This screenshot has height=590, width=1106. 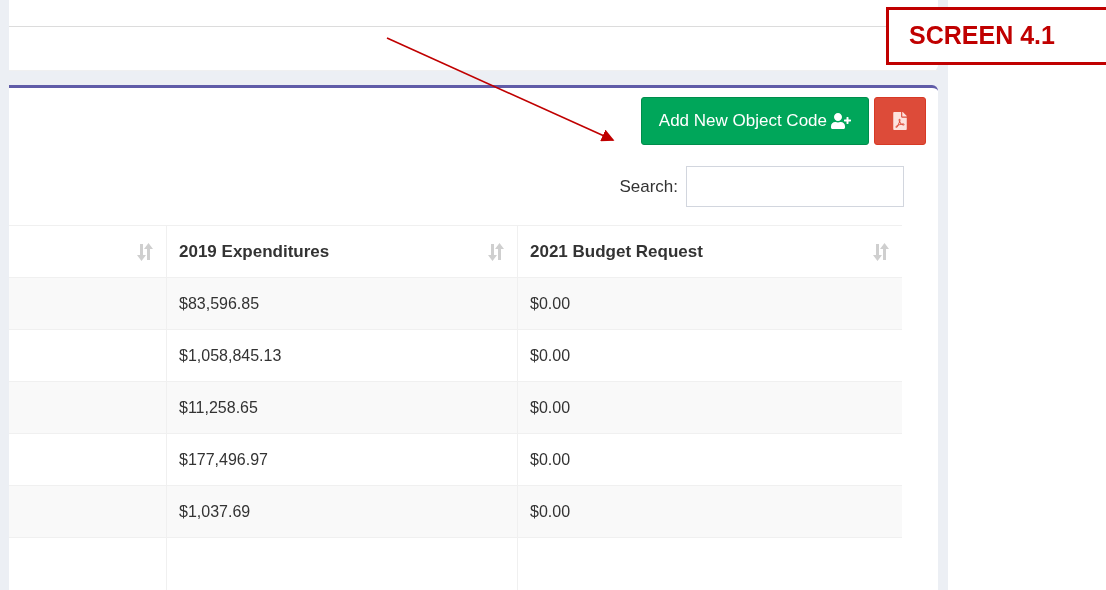 I want to click on table-cell: $1,058,845.13, so click(x=341, y=355).